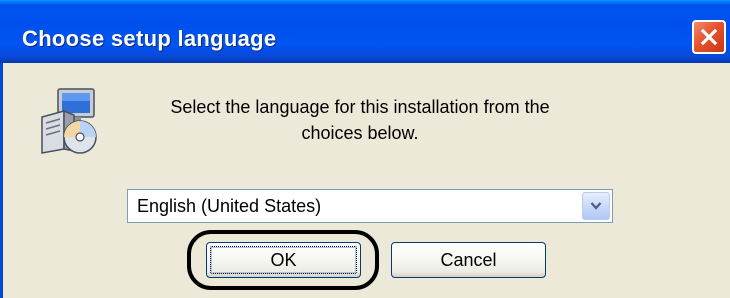  Describe the element at coordinates (149, 38) in the screenshot. I see `window-title: Choose setup language` at that location.